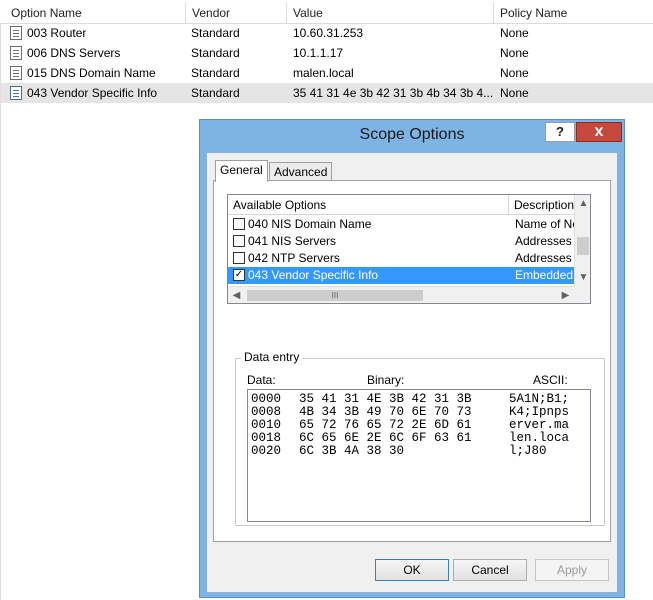 This screenshot has height=600, width=653. What do you see at coordinates (272, 357) in the screenshot?
I see `data-entry-label: Data entry` at bounding box center [272, 357].